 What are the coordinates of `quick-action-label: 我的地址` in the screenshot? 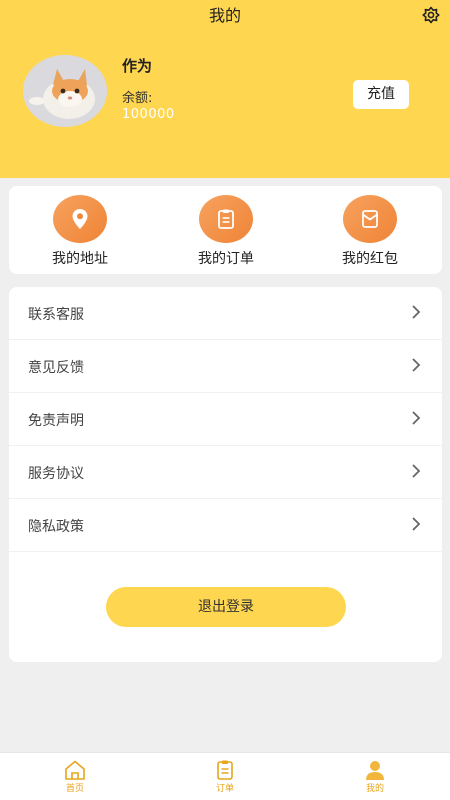 It's located at (80, 259).